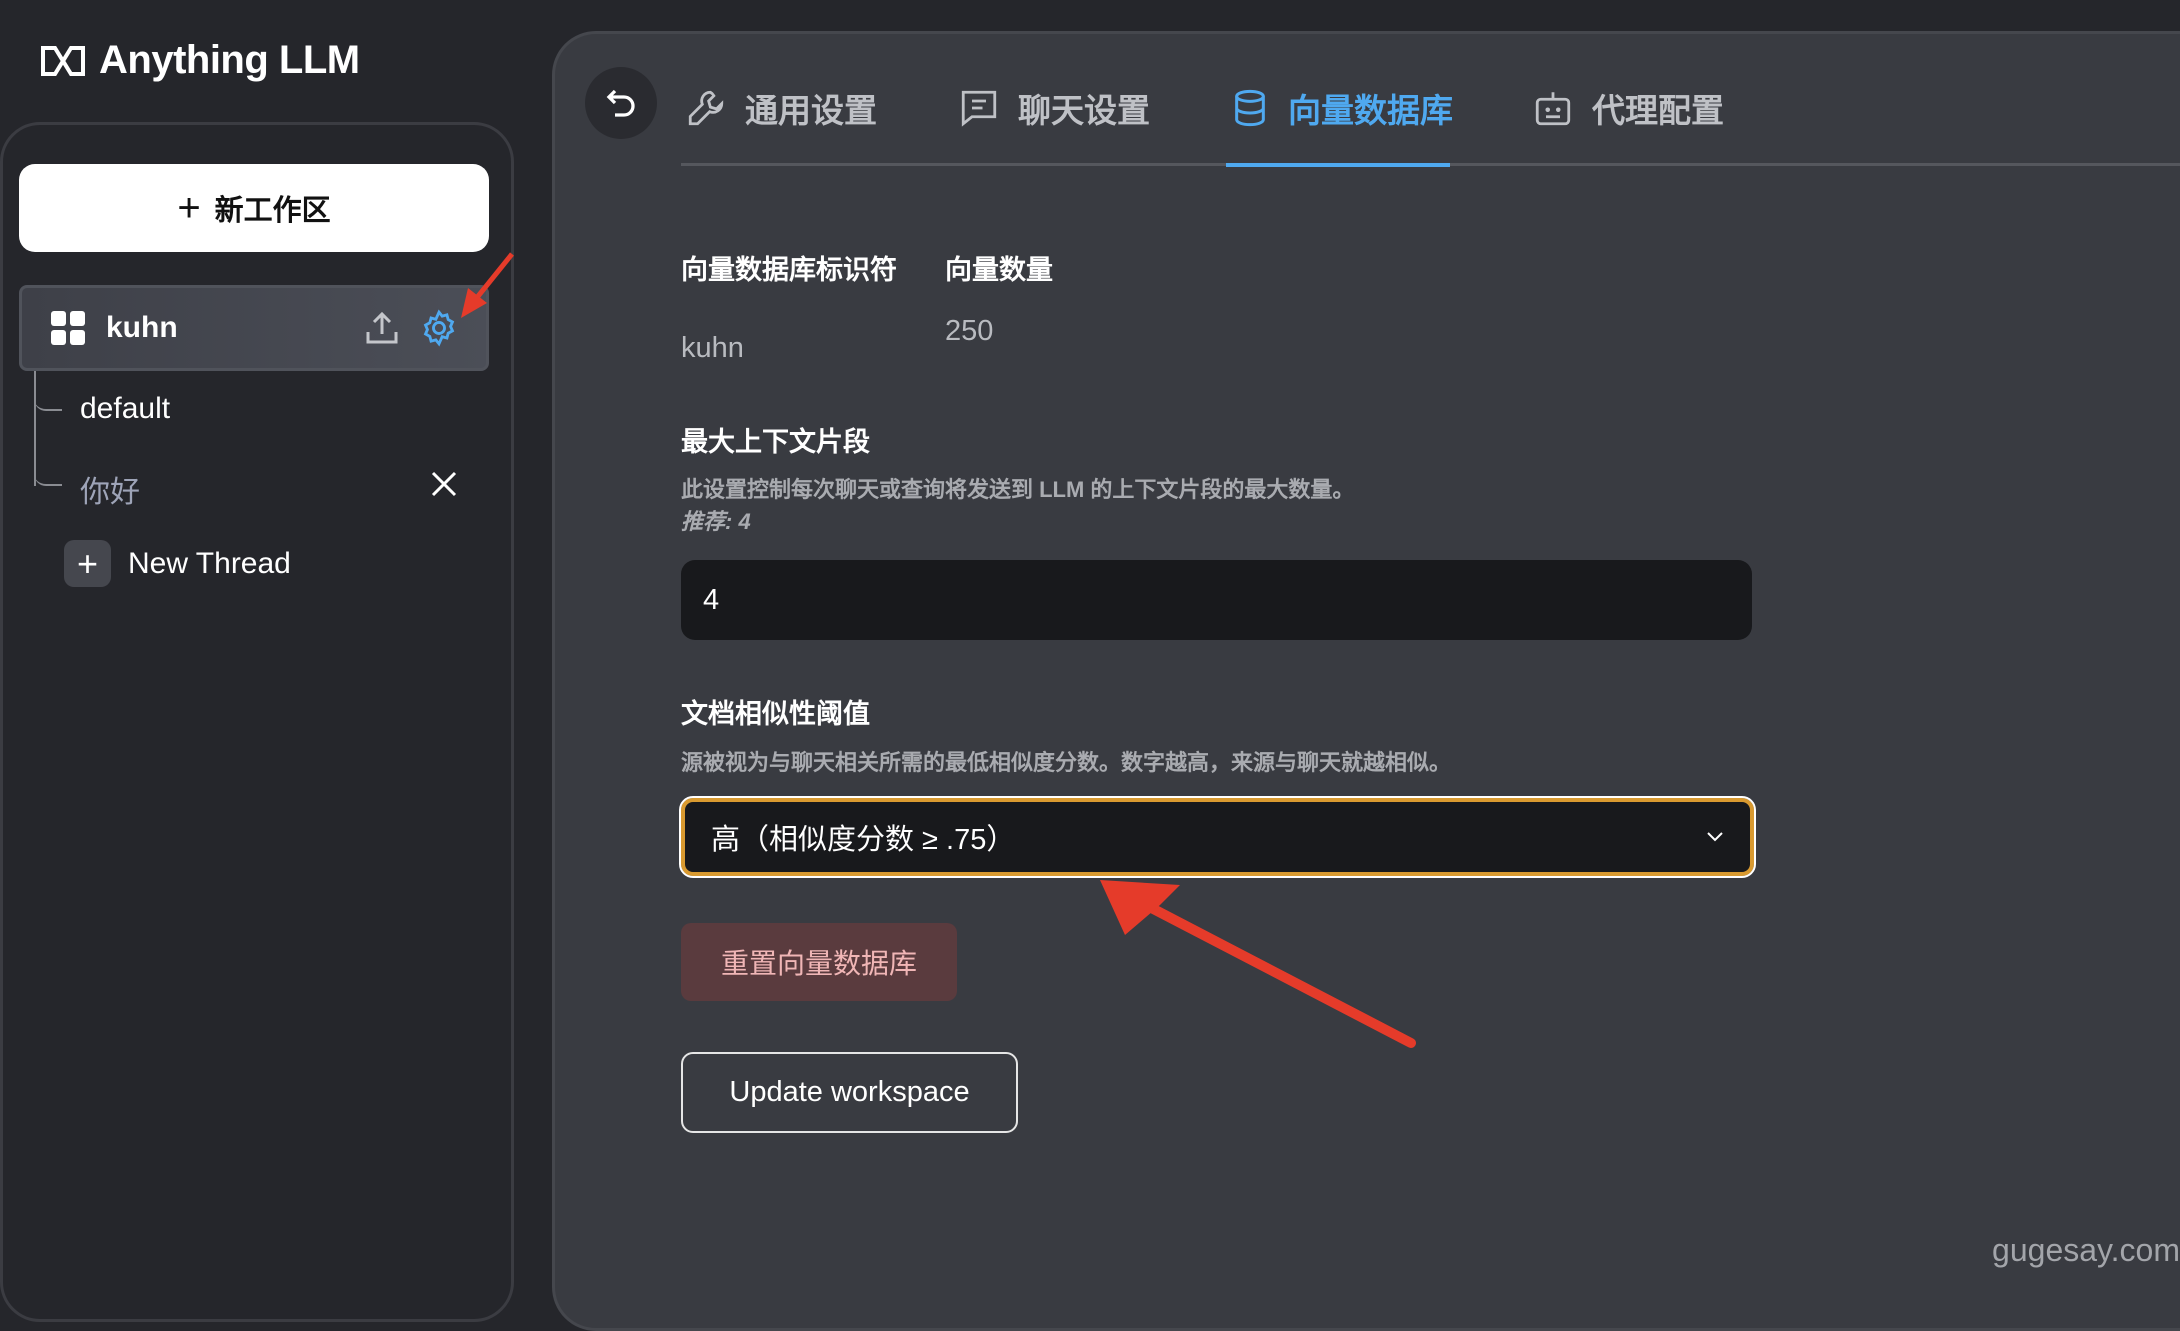  I want to click on close-icon, so click(444, 484).